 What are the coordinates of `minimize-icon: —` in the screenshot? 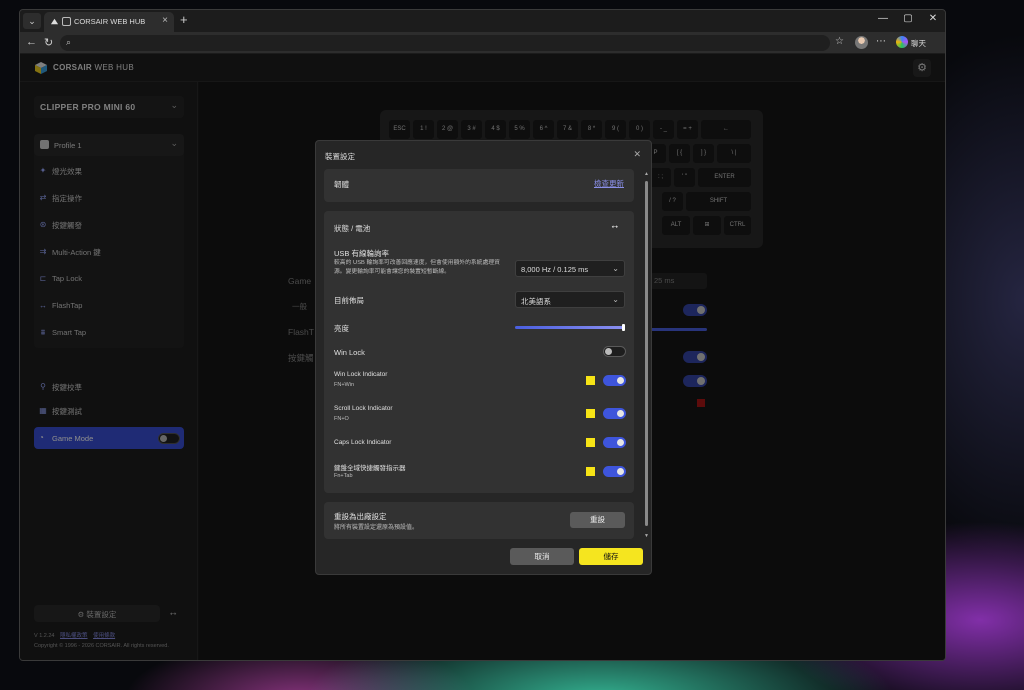 It's located at (883, 18).